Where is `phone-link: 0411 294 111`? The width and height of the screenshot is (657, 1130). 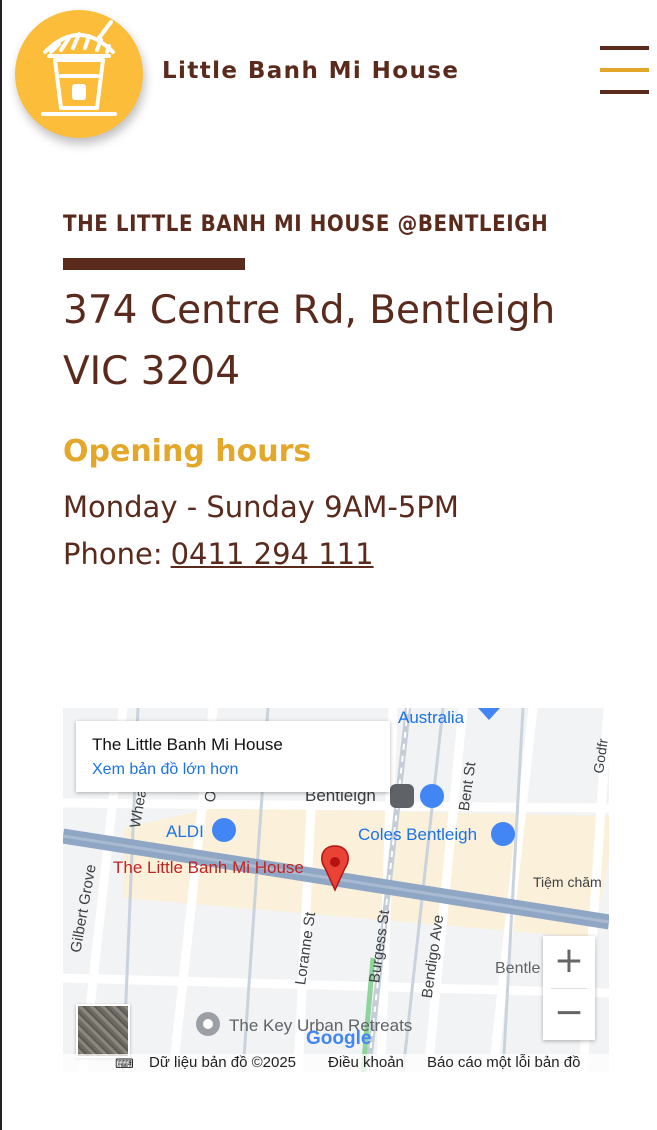
phone-link: 0411 294 111 is located at coordinates (272, 554).